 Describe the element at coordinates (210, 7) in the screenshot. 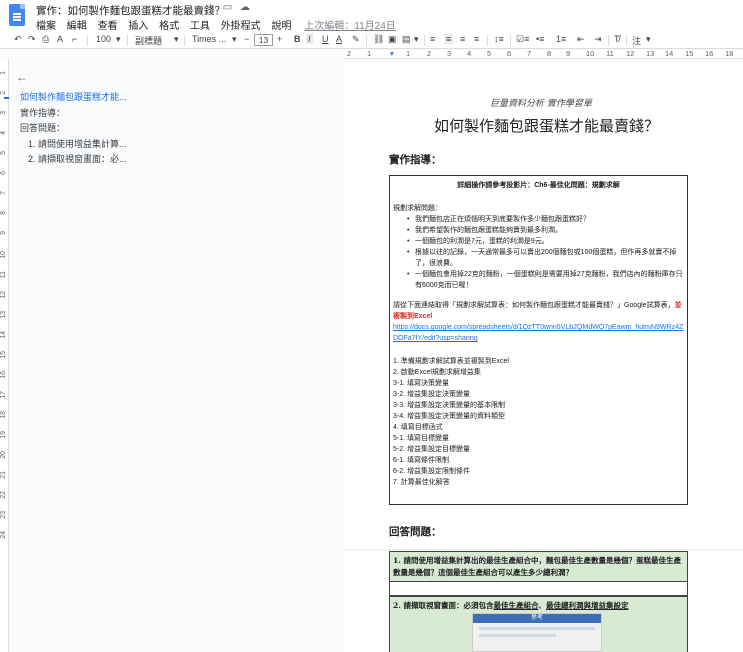

I see `star-icon: ☆` at that location.